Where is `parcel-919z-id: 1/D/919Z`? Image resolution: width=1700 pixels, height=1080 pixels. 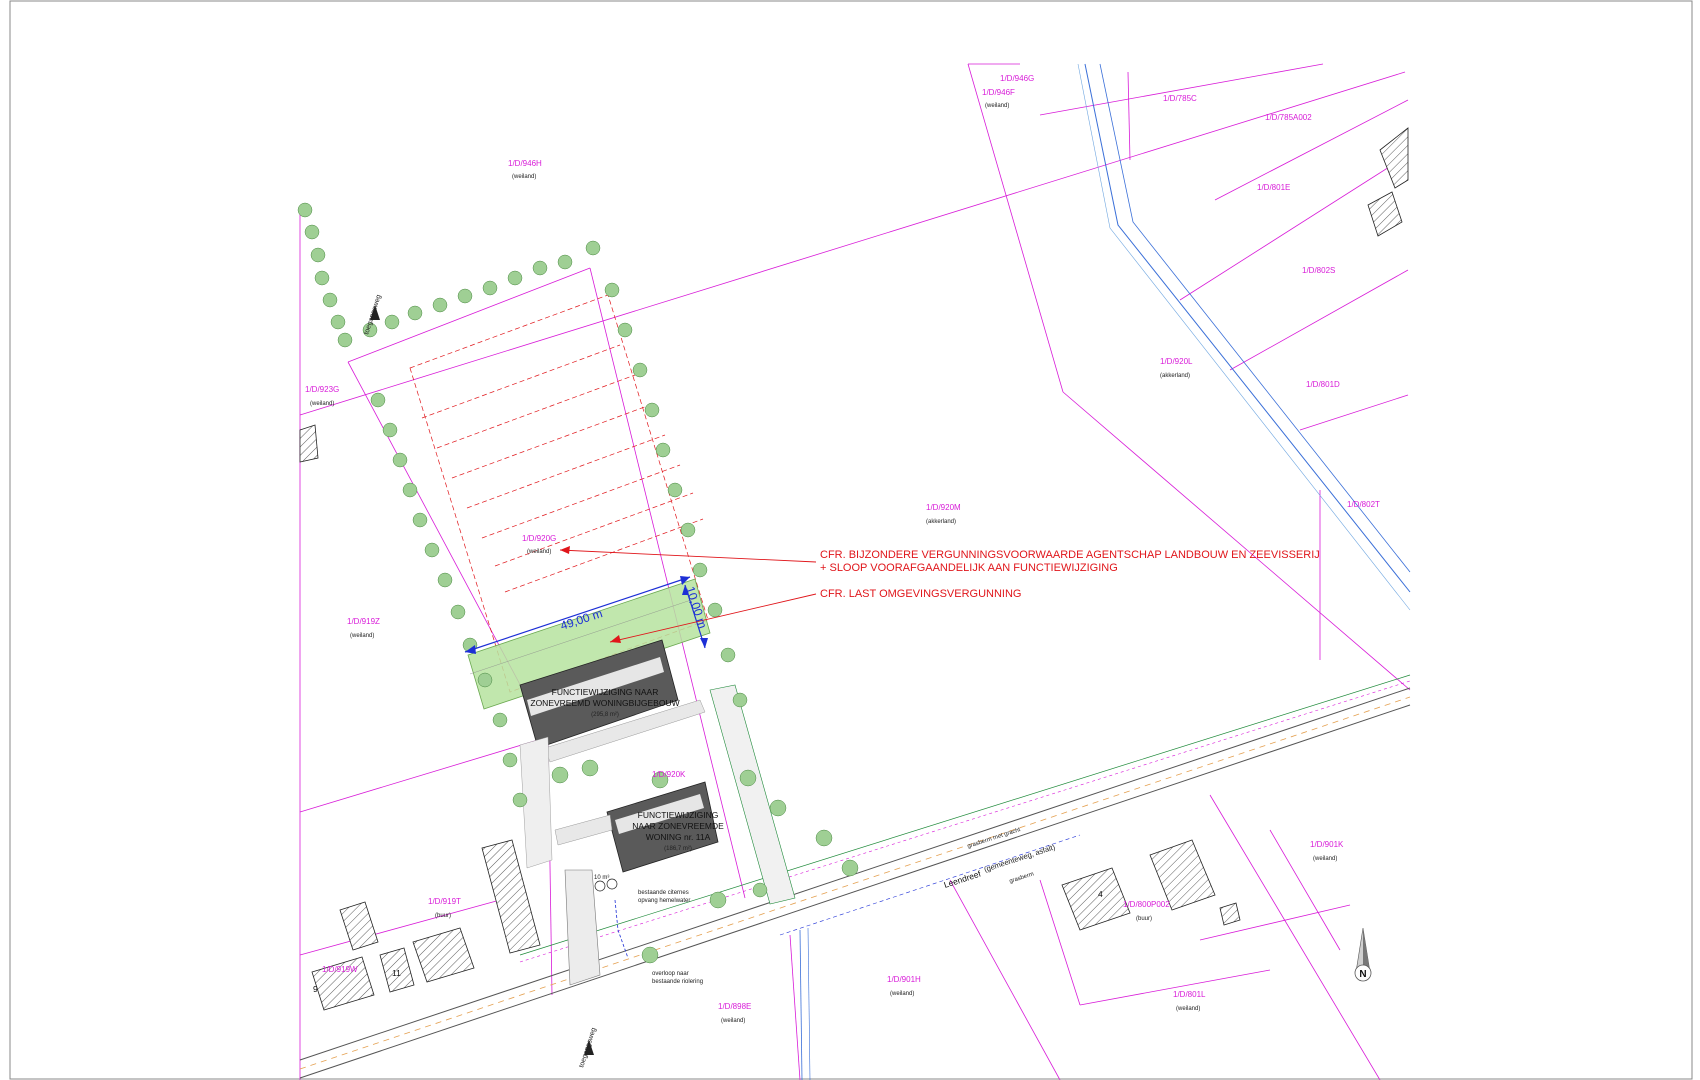 parcel-919z-id: 1/D/919Z is located at coordinates (363, 621).